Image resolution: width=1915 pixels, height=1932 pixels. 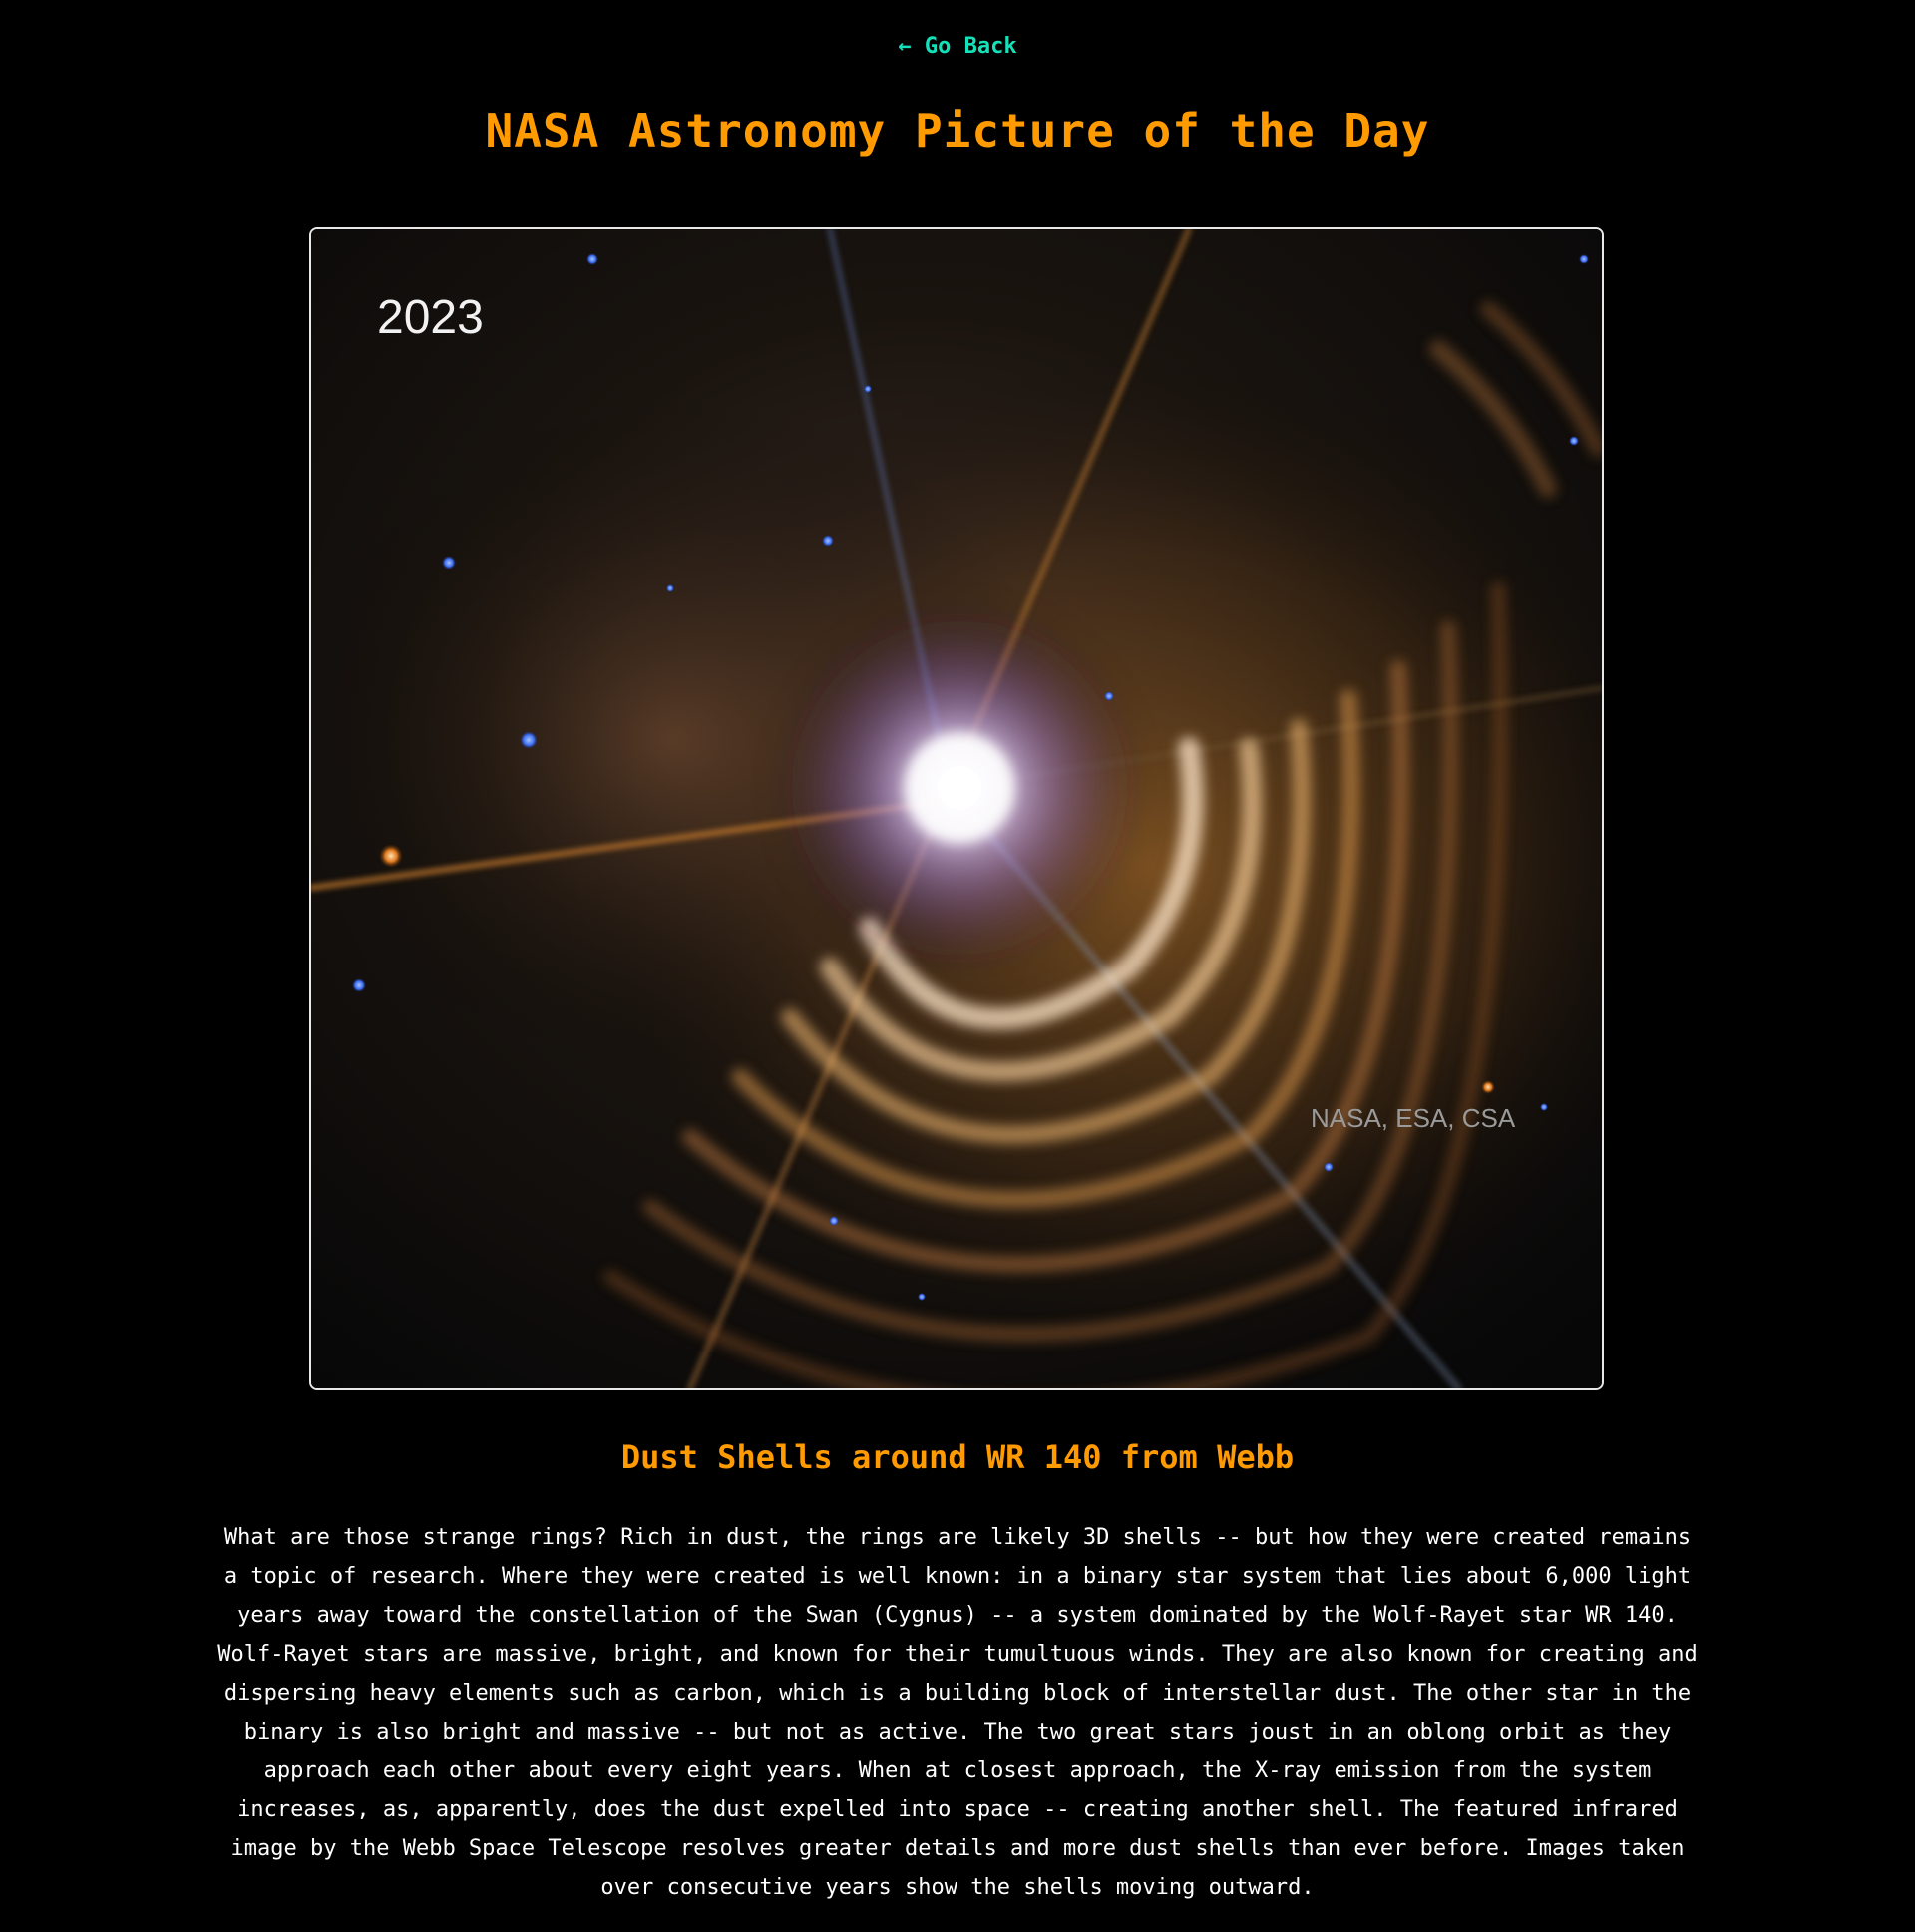 What do you see at coordinates (1413, 1118) in the screenshot?
I see `image-credit-label: NASA, ESA, CSA` at bounding box center [1413, 1118].